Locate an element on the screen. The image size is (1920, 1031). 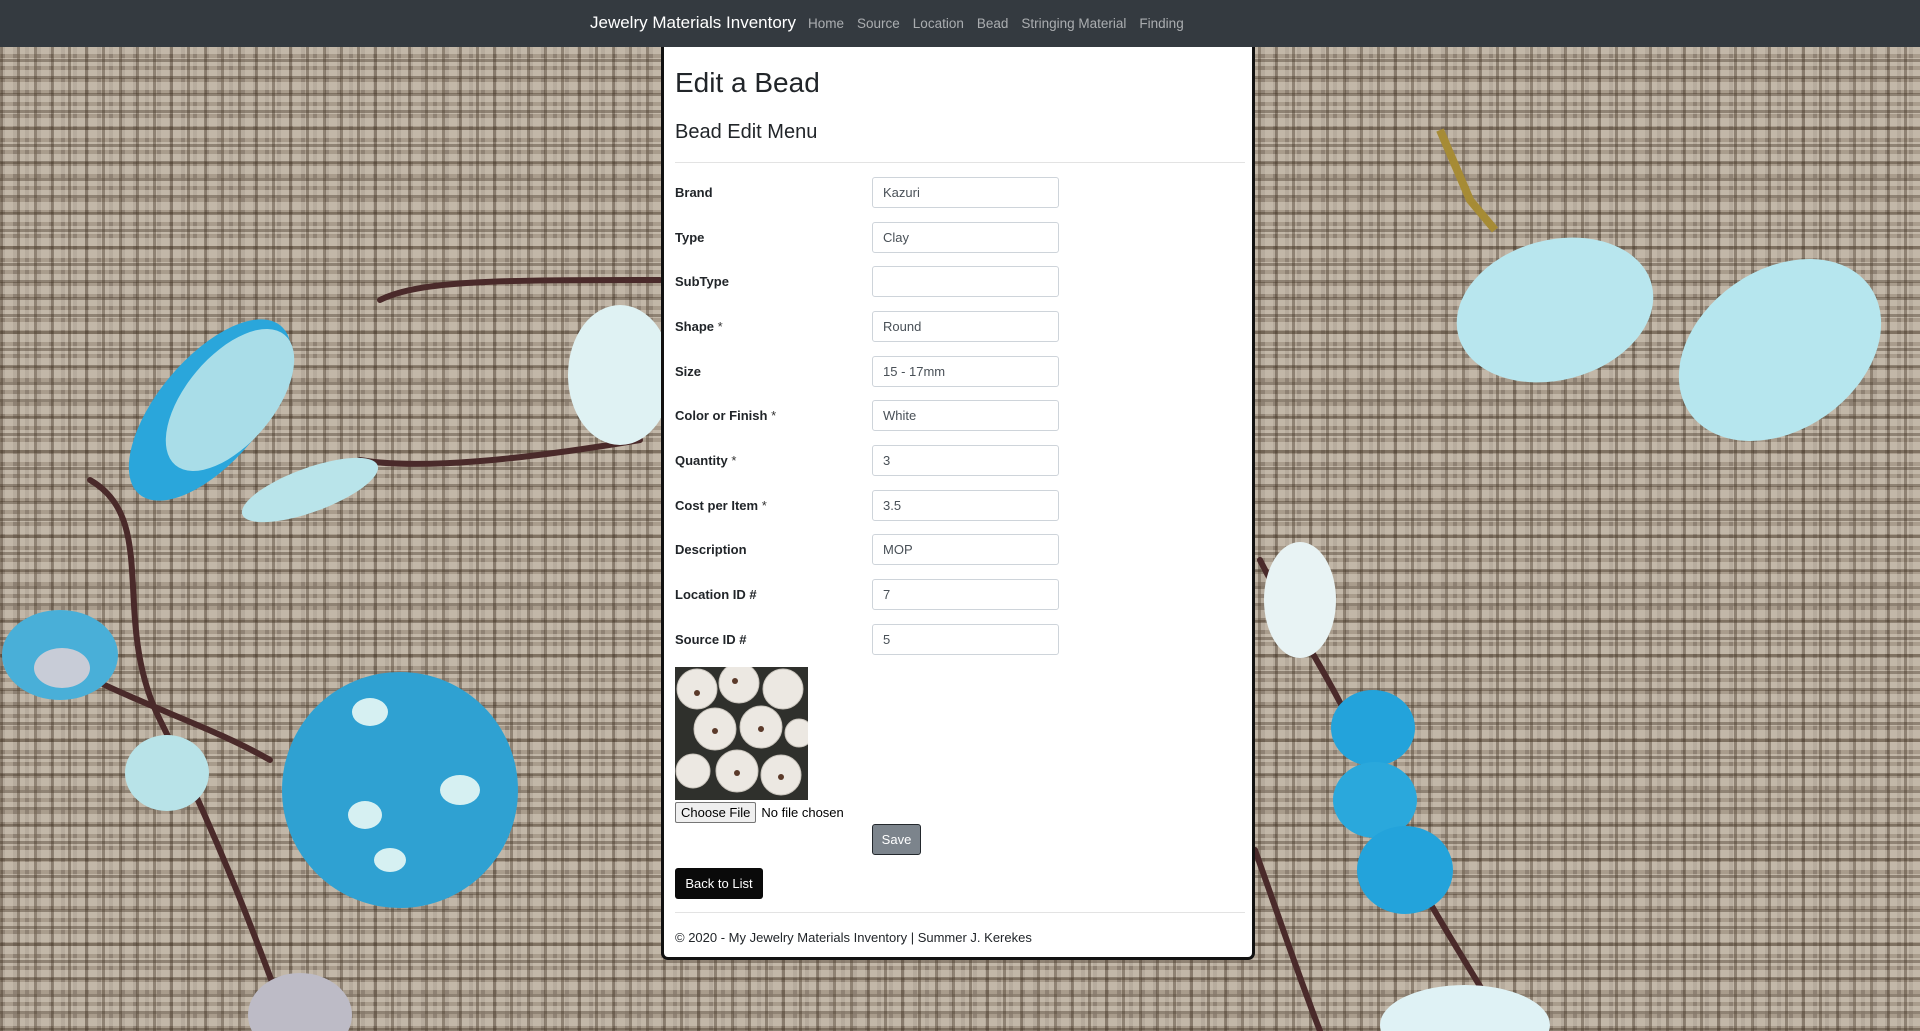
nav-finding: Finding is located at coordinates (1161, 23).